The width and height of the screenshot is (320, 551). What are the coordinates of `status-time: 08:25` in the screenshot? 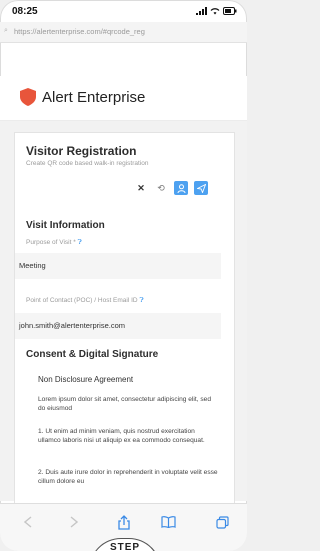 It's located at (25, 11).